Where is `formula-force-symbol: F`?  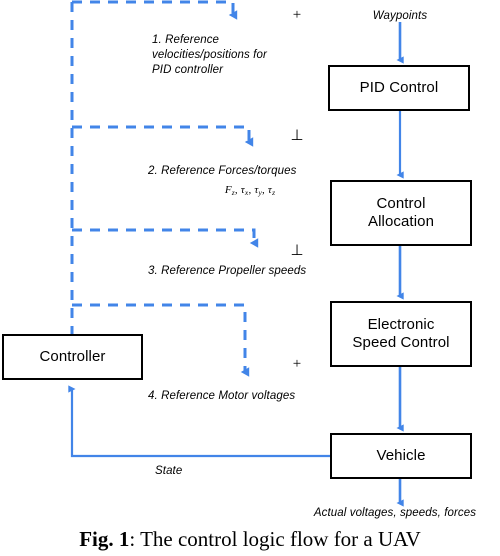 formula-force-symbol: F is located at coordinates (228, 190).